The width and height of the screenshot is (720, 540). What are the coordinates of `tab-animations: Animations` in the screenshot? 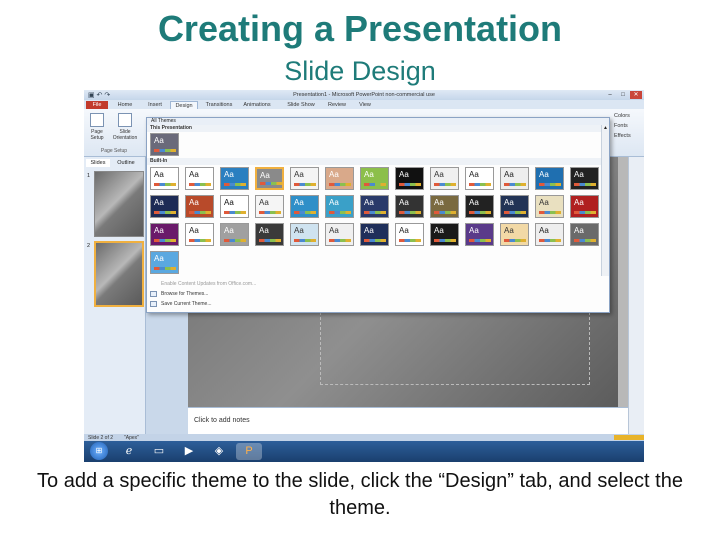 It's located at (257, 105).